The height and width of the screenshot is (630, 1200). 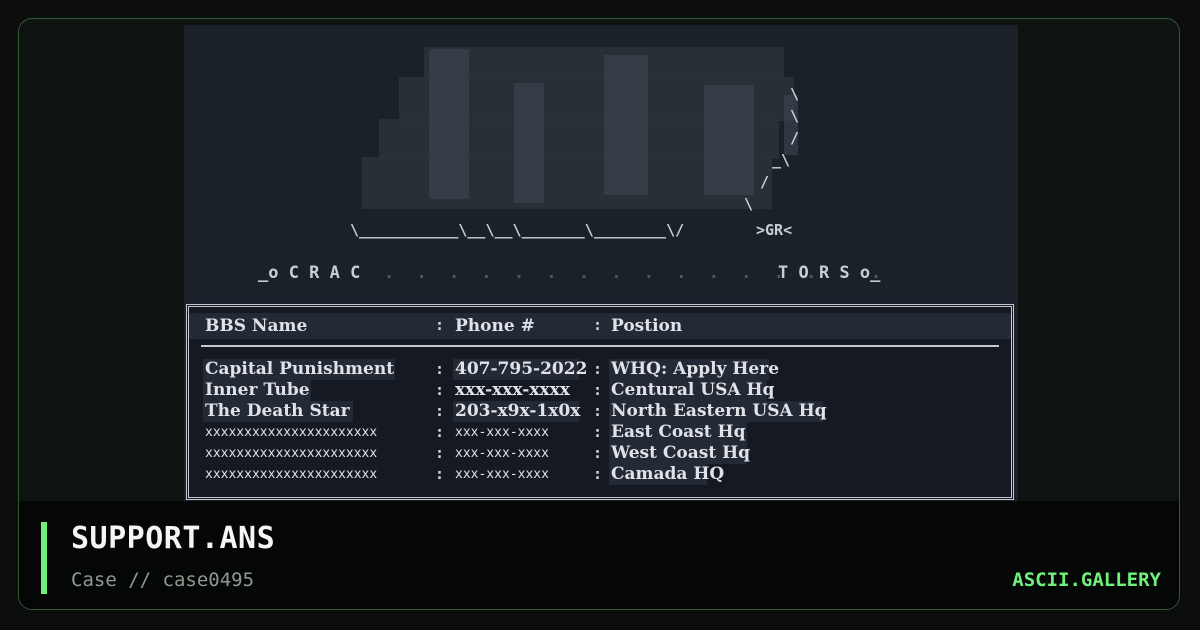 What do you see at coordinates (309, 273) in the screenshot?
I see `logo-banner-left: _o C R A C` at bounding box center [309, 273].